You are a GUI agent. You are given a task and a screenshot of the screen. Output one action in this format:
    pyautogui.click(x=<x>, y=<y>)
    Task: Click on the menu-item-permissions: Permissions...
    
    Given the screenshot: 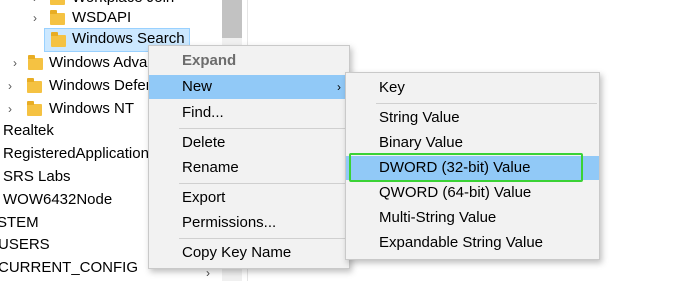 What is the action you would take?
    pyautogui.click(x=249, y=223)
    